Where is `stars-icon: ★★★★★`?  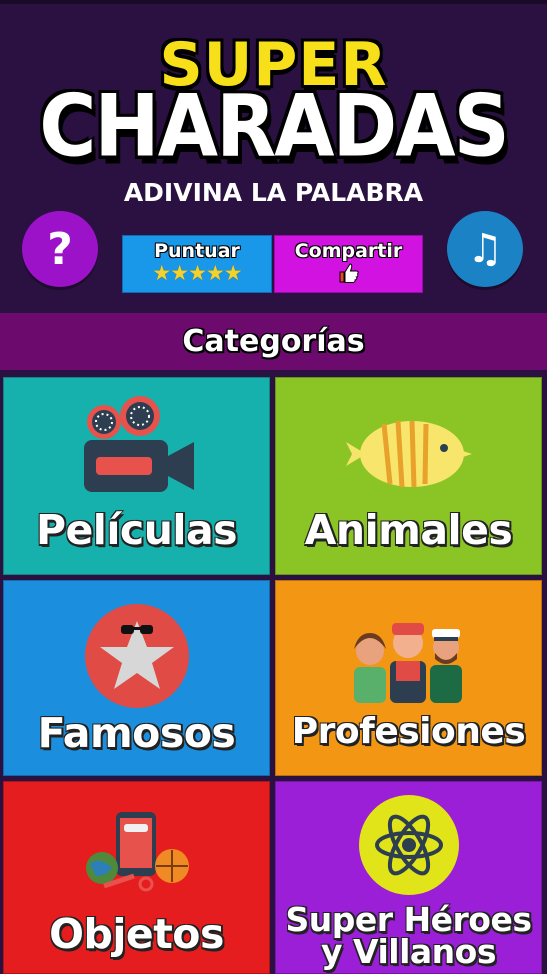 stars-icon: ★★★★★ is located at coordinates (197, 273).